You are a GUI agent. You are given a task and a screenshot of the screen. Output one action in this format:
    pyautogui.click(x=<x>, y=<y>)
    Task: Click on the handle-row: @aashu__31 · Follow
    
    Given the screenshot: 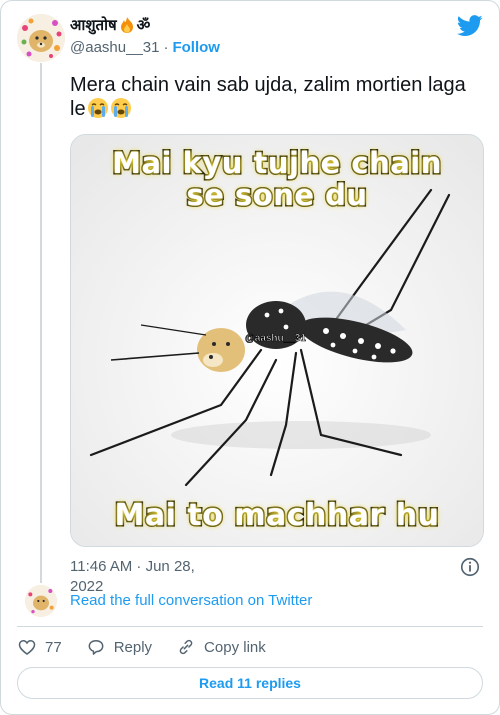 What is the action you would take?
    pyautogui.click(x=145, y=47)
    